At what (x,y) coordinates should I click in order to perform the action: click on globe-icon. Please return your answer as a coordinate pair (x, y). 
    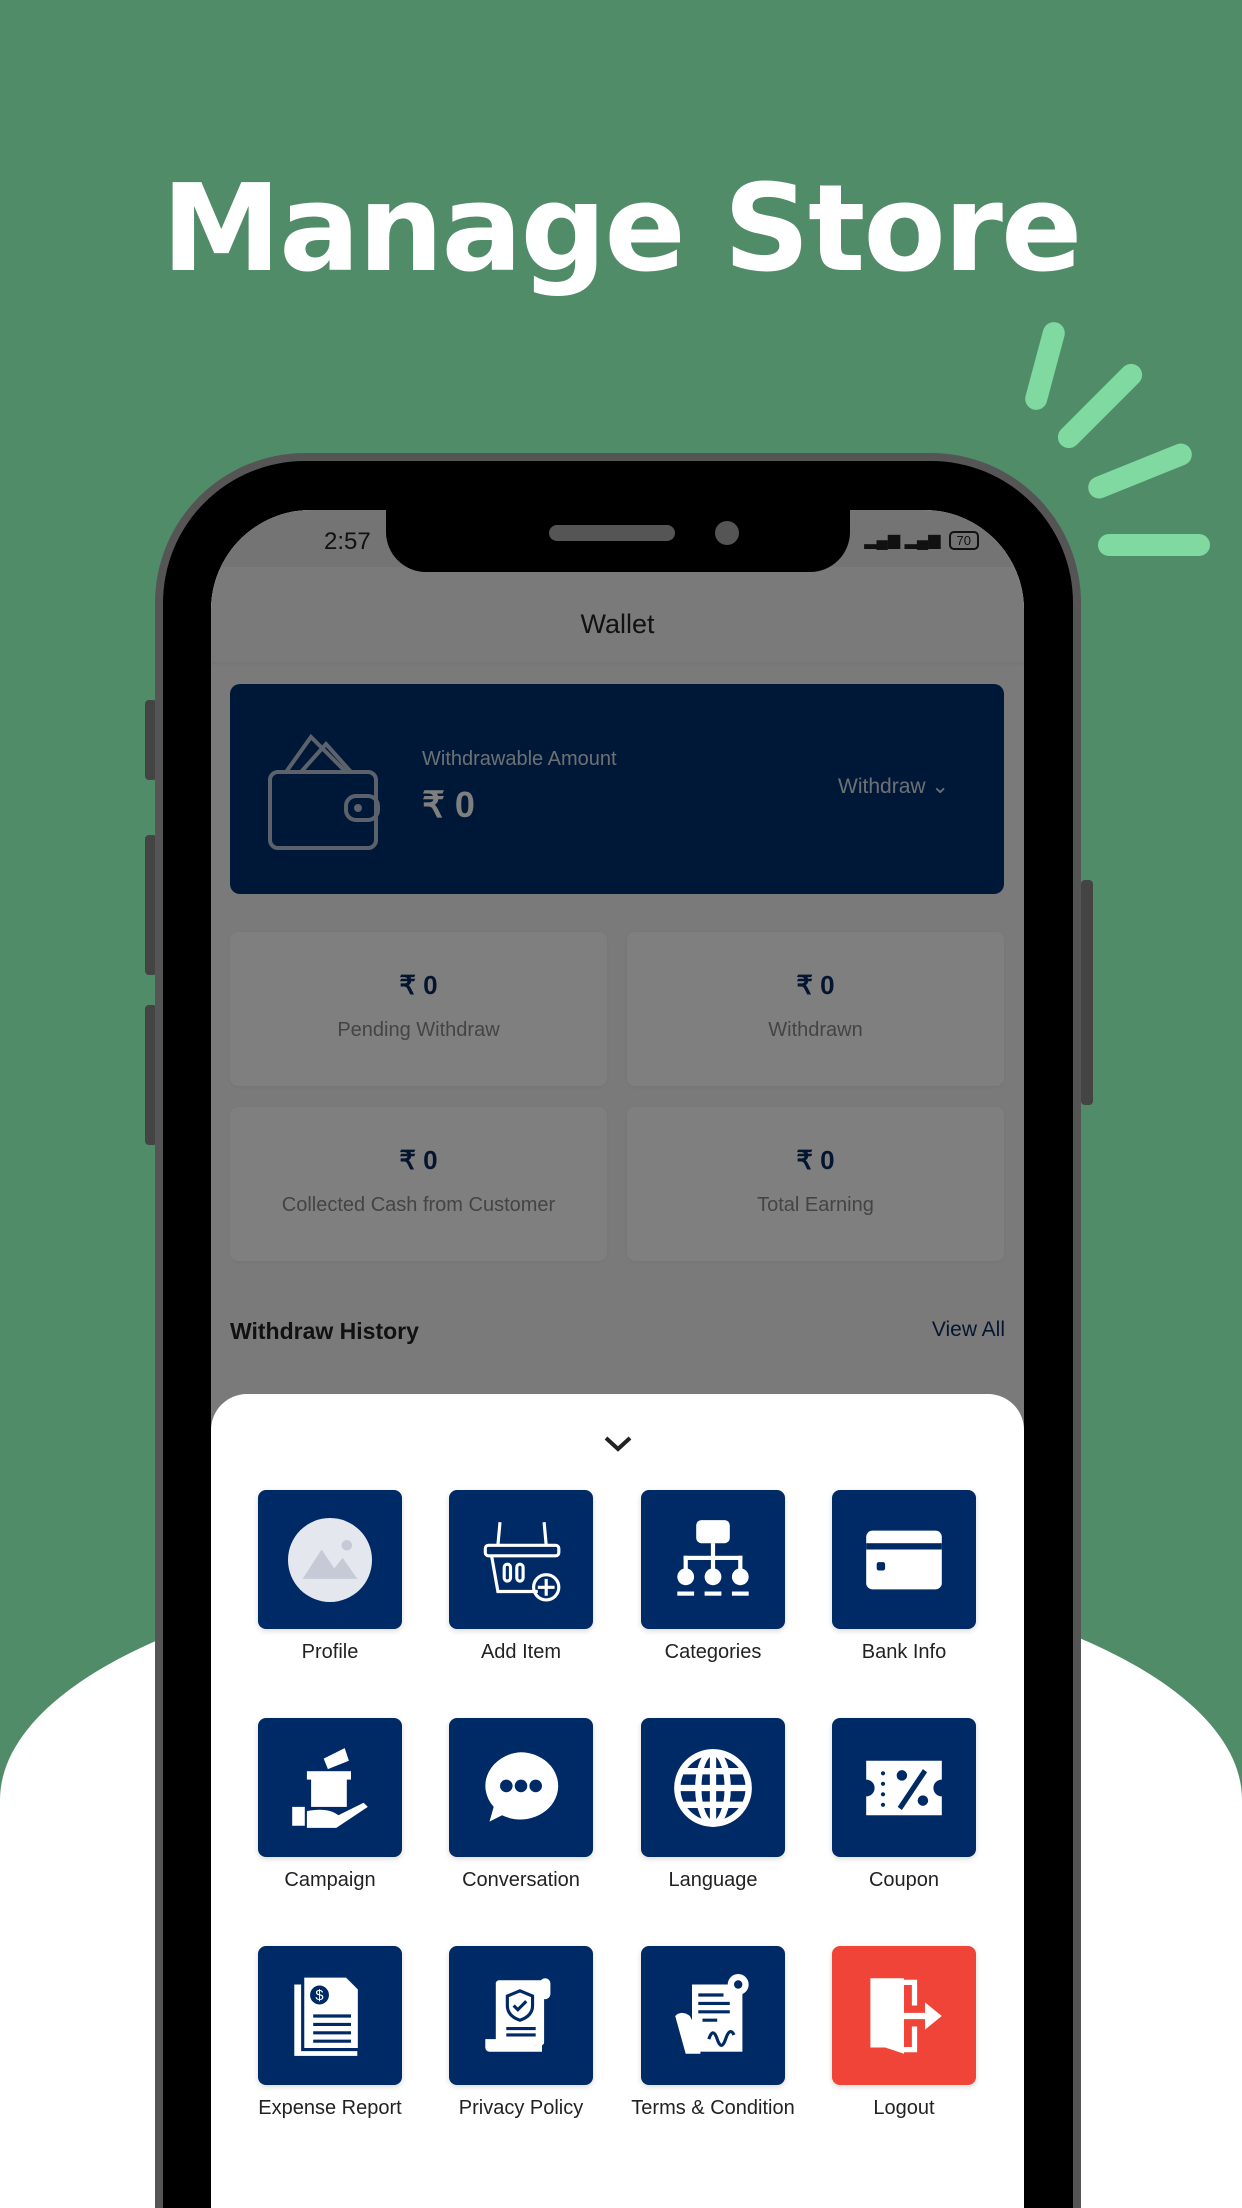
    Looking at the image, I should click on (713, 1787).